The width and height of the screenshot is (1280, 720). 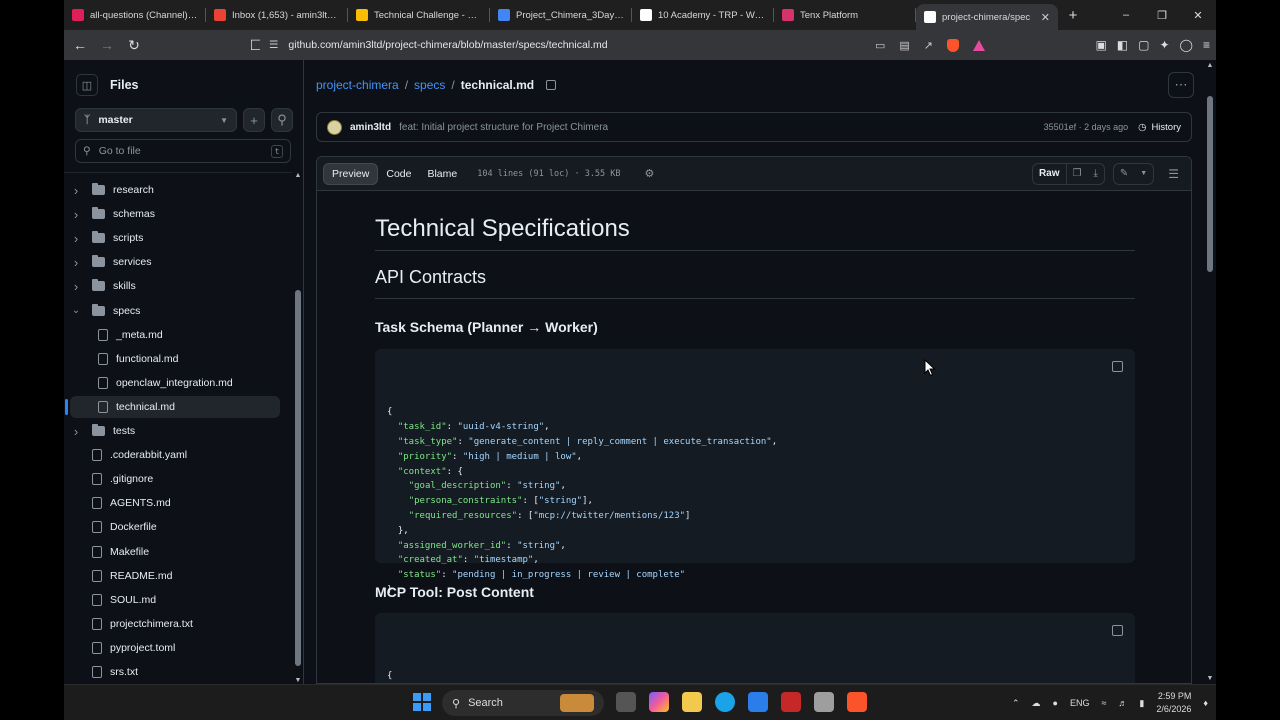 I want to click on copilot-app-icon, so click(x=659, y=702).